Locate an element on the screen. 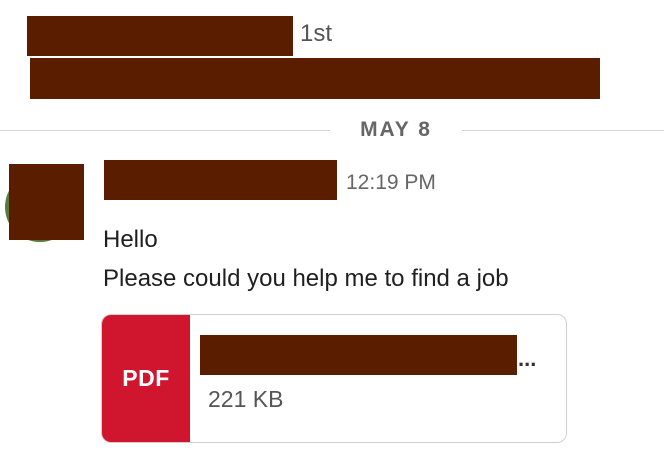 This screenshot has width=664, height=454. connection-degree-label: 1st is located at coordinates (316, 33).